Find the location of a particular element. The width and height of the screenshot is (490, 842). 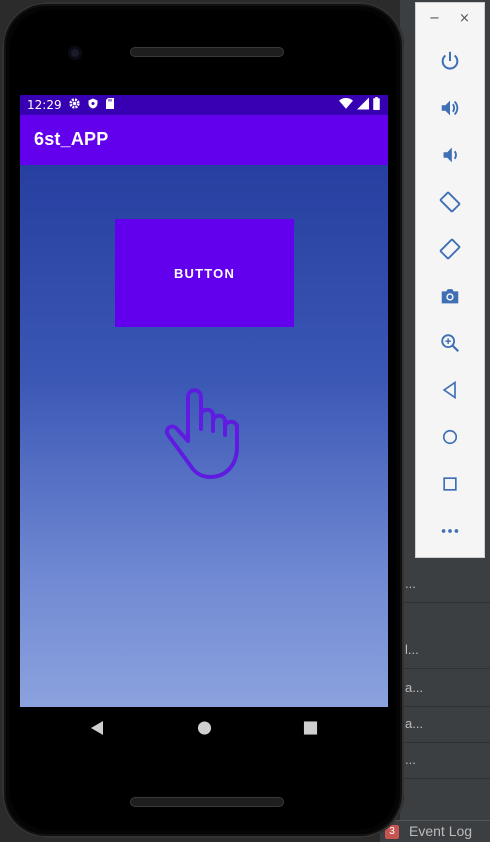

overview-icon is located at coordinates (450, 484).